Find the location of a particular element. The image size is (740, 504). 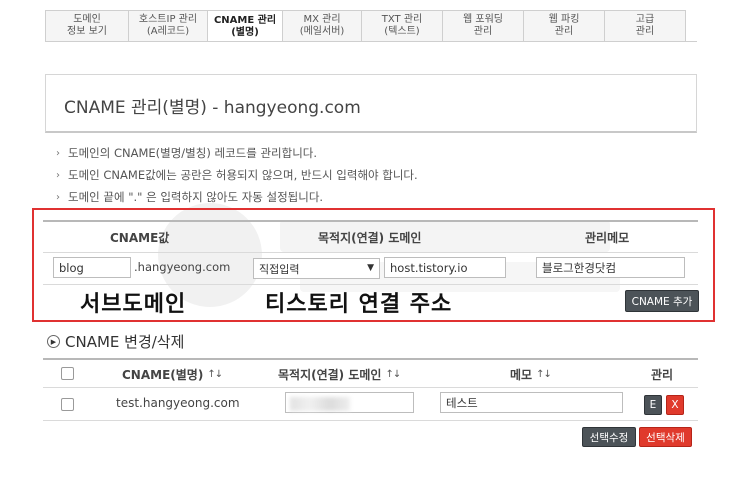

col-header-cname: CNAME(별명) ↑↓ is located at coordinates (172, 374).